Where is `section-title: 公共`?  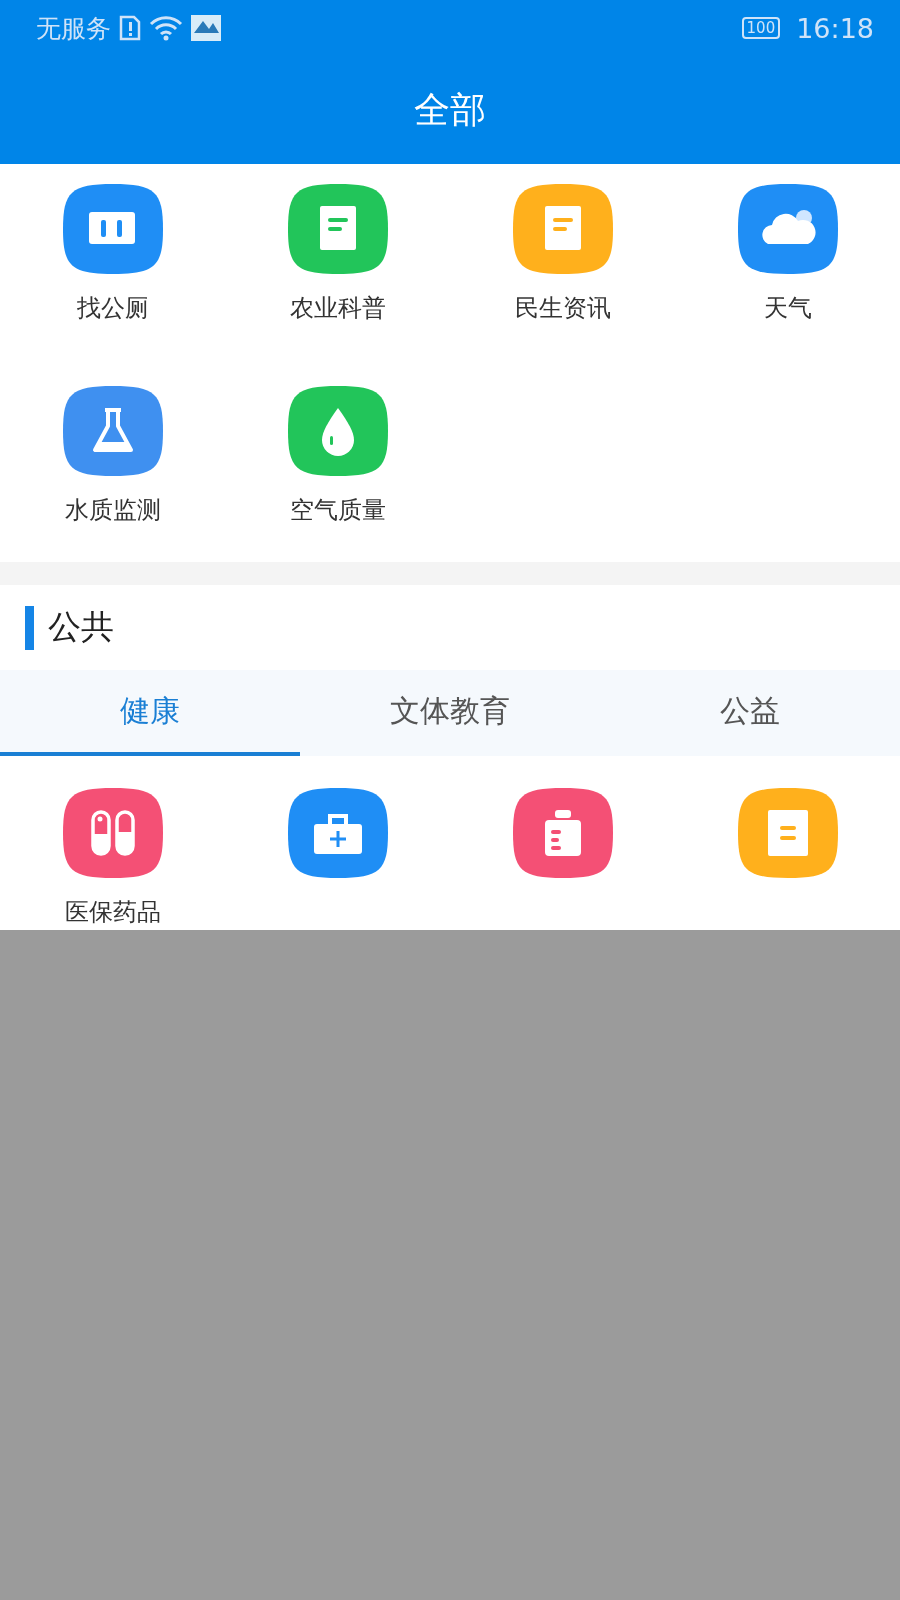
section-title: 公共 is located at coordinates (81, 627).